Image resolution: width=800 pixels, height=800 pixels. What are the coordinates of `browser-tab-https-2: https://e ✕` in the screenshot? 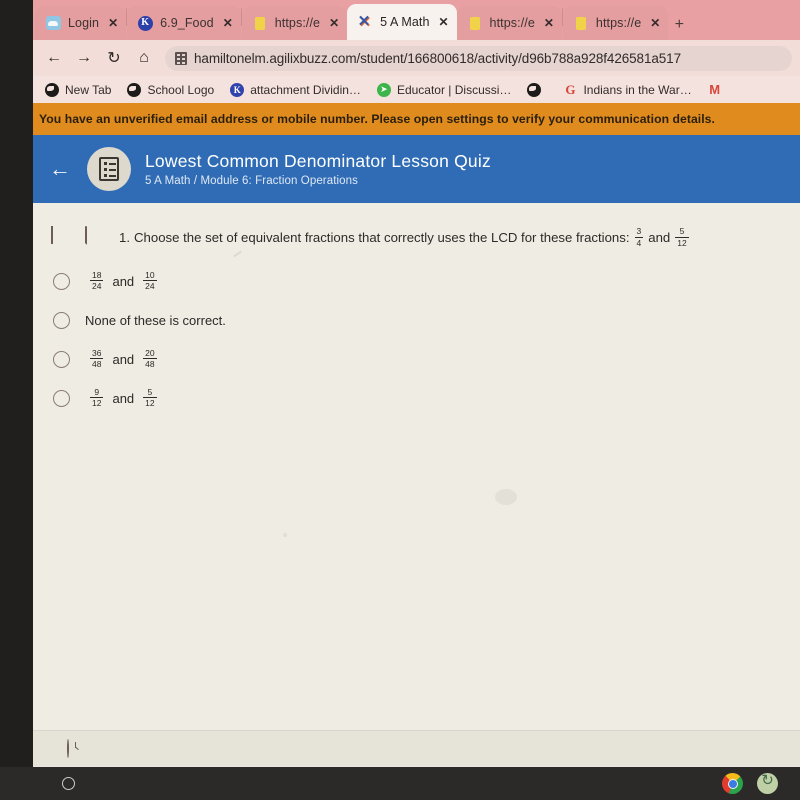 It's located at (509, 23).